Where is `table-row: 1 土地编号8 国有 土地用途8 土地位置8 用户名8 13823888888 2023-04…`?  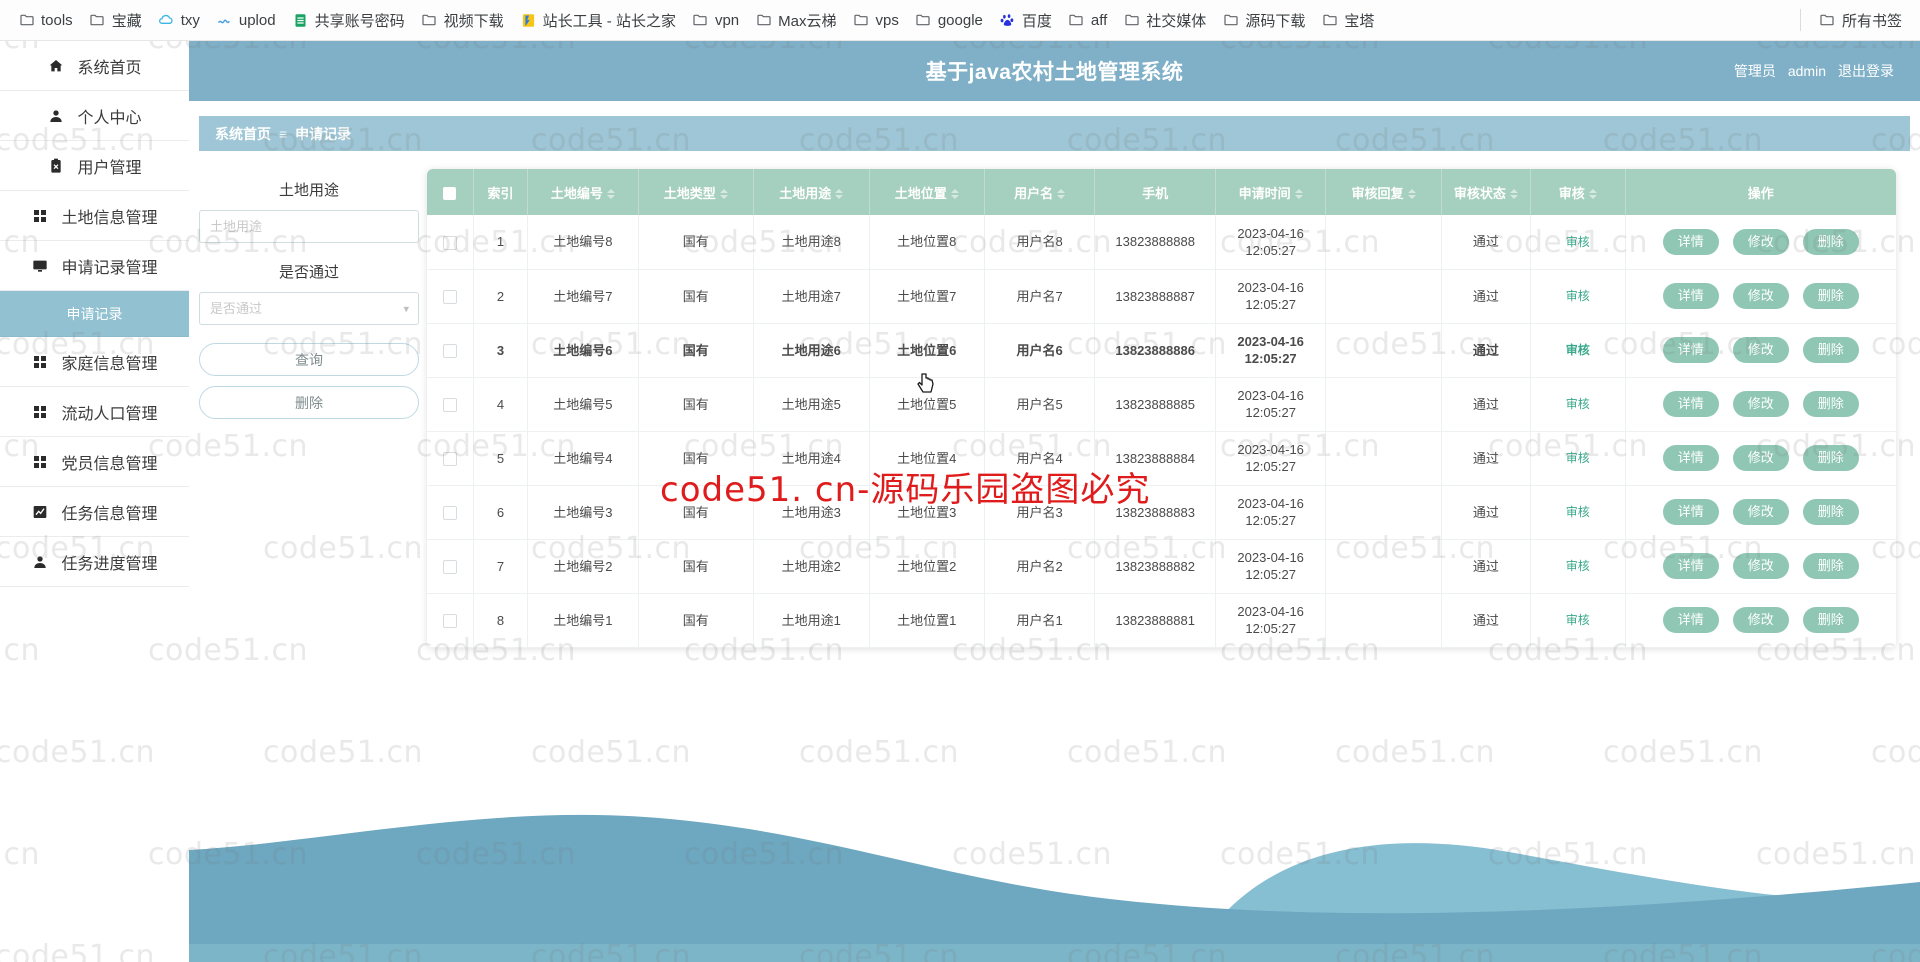 table-row: 1 土地编号8 国有 土地用途8 土地位置8 用户名8 13823888888 2023-04… is located at coordinates (1161, 242).